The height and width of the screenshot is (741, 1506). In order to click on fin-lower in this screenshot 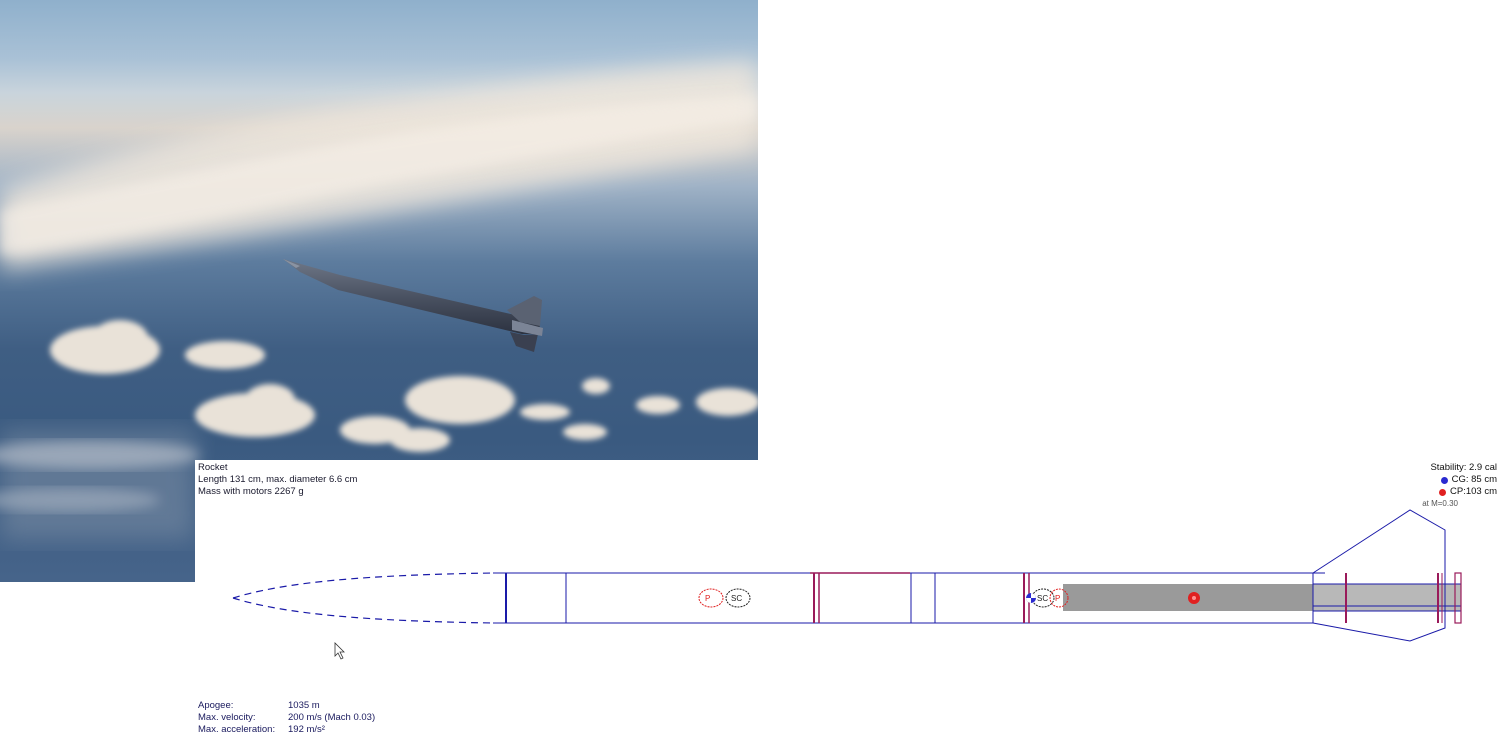, I will do `click(1379, 632)`.